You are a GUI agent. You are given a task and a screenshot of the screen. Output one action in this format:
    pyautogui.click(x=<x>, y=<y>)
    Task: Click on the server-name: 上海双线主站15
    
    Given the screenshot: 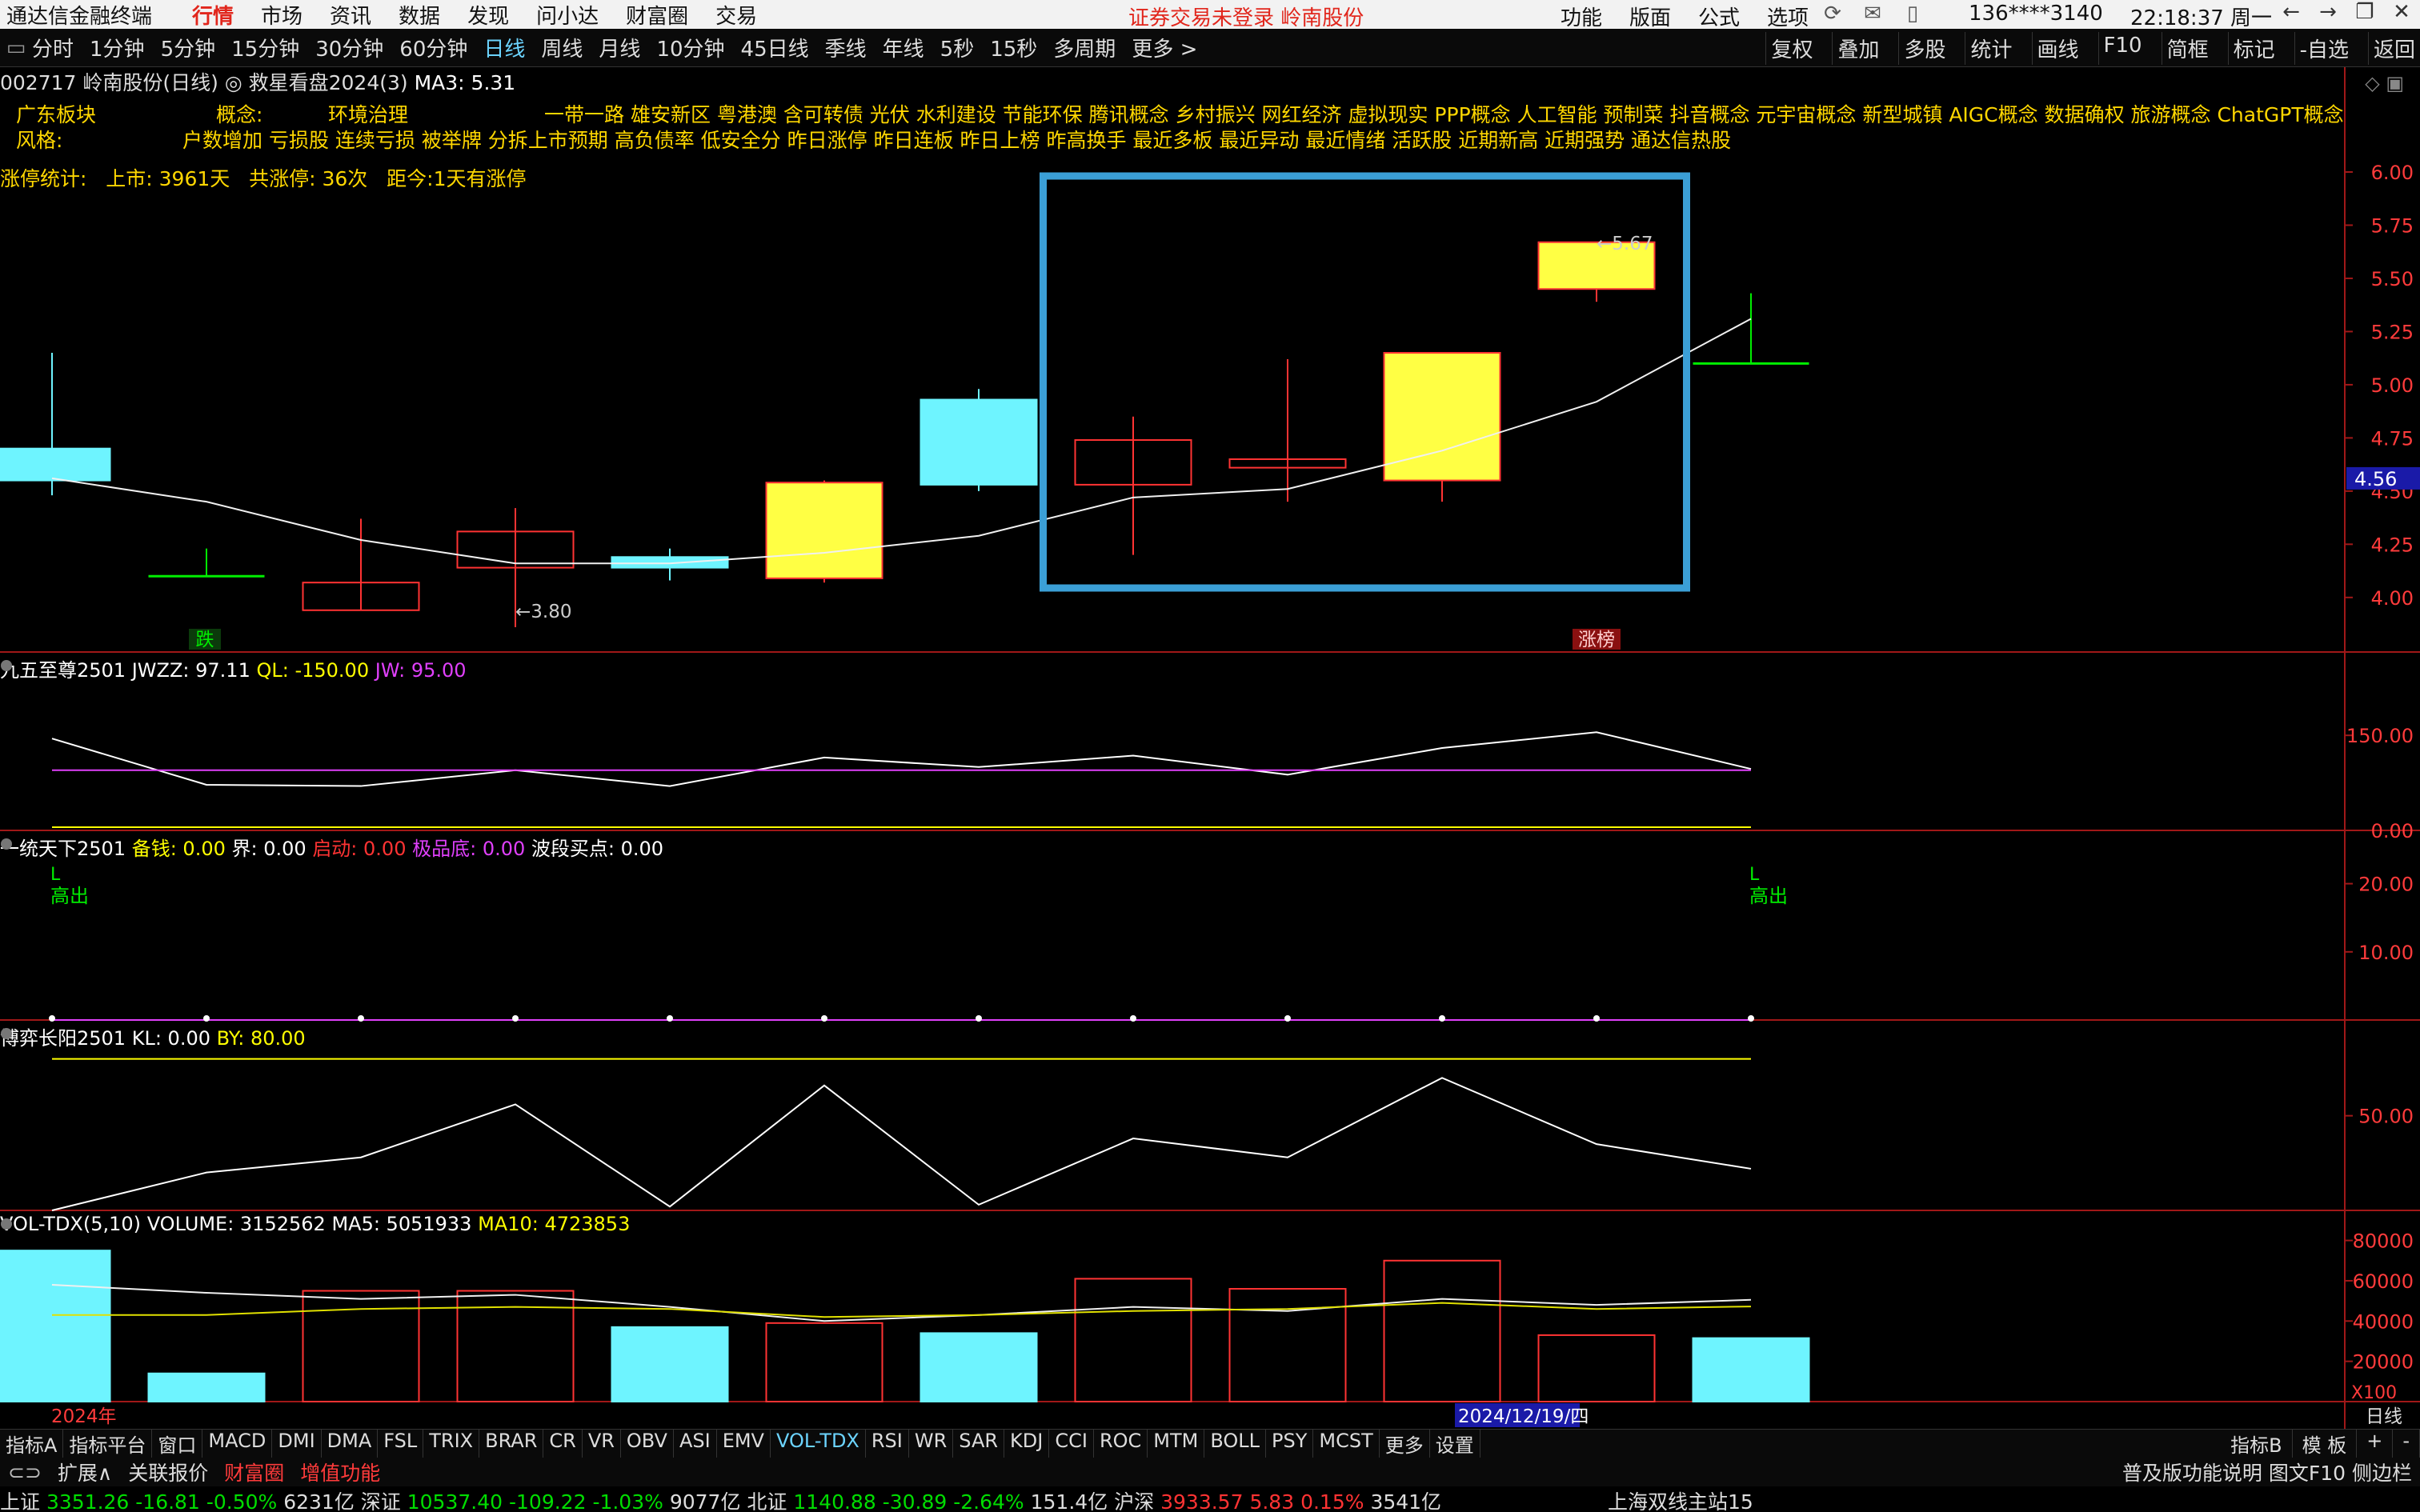 What is the action you would take?
    pyautogui.click(x=1680, y=1501)
    